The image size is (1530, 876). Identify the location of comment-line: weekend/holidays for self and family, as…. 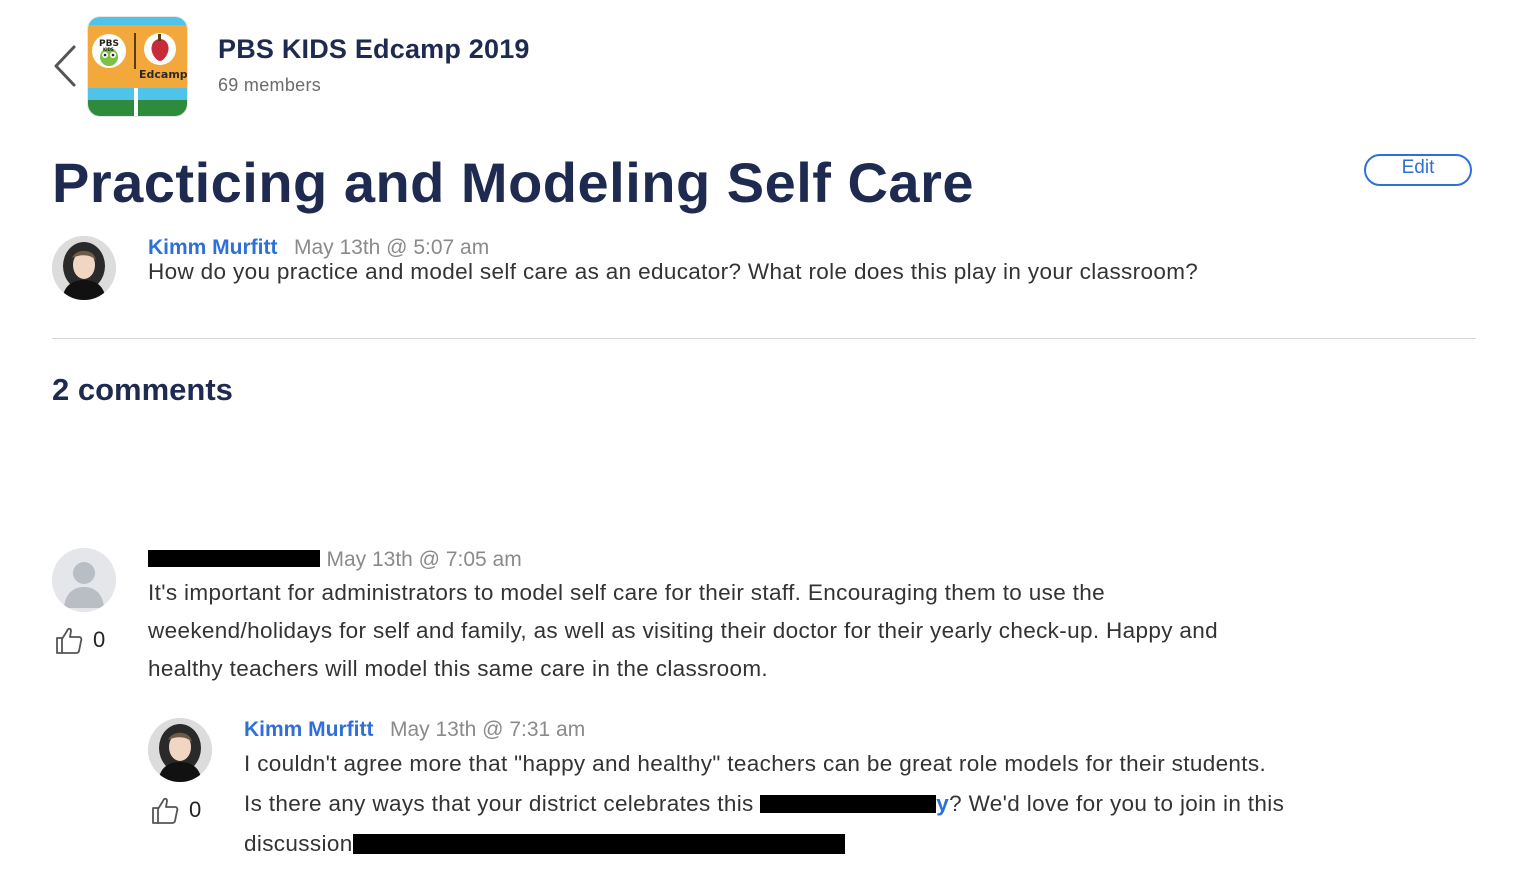
(683, 630).